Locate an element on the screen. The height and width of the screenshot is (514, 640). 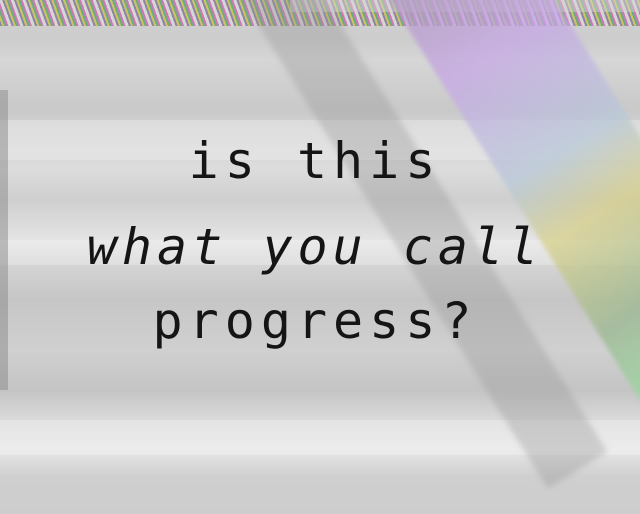
caption-line-3: progress? is located at coordinates (315, 321).